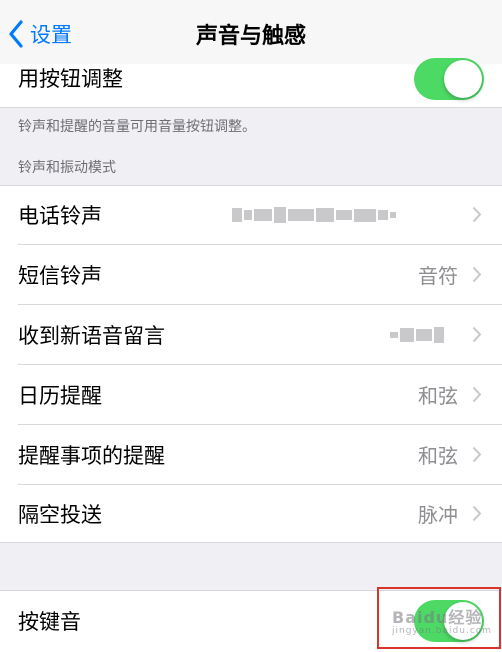 The image size is (502, 652). Describe the element at coordinates (438, 515) in the screenshot. I see `sound-row-value: 脉冲` at that location.